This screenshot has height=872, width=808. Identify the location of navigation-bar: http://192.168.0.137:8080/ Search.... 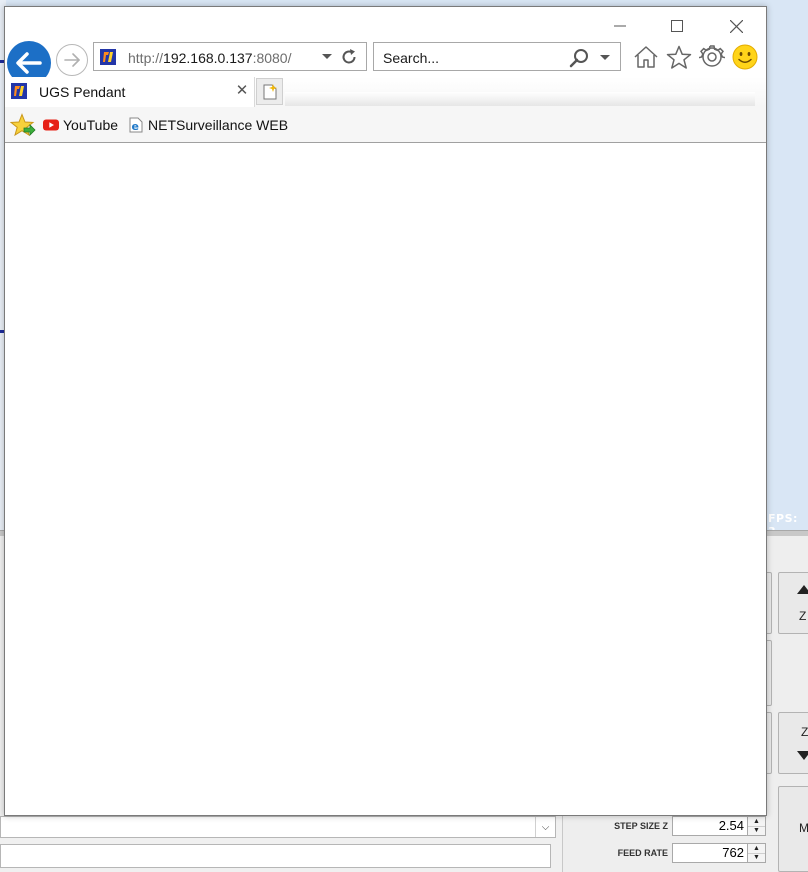
(385, 62).